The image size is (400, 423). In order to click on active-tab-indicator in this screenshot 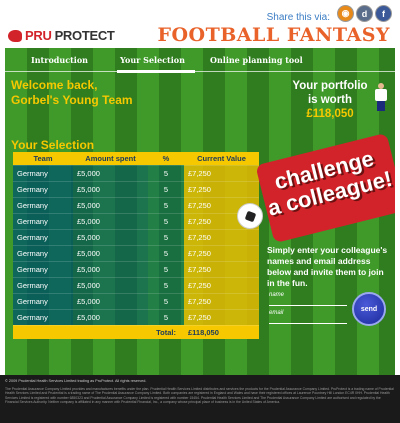, I will do `click(156, 71)`.